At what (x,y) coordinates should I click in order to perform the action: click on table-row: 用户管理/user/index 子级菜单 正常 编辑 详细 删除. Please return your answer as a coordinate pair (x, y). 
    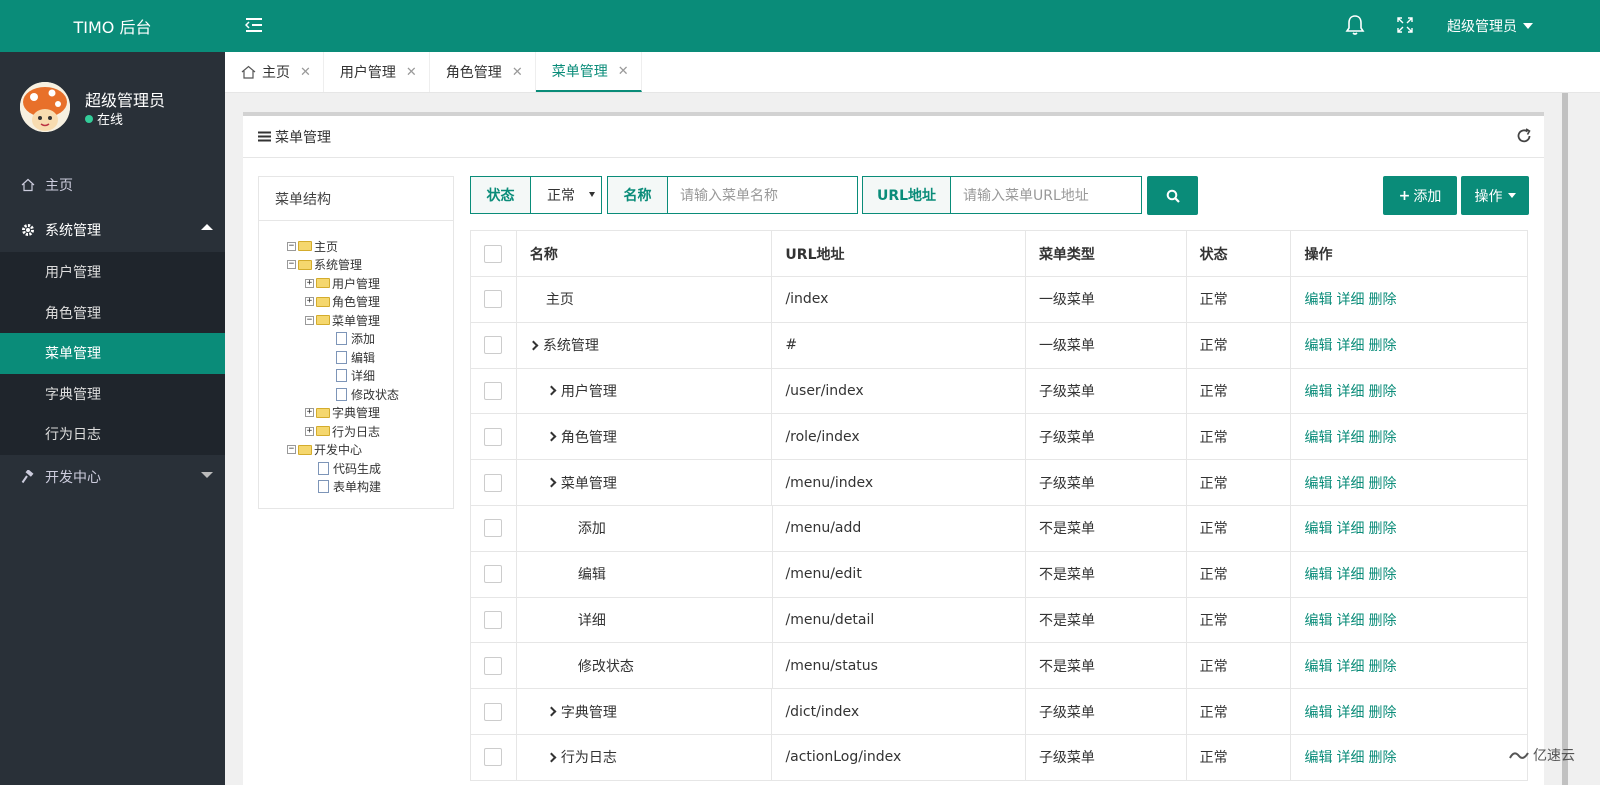
    Looking at the image, I should click on (999, 391).